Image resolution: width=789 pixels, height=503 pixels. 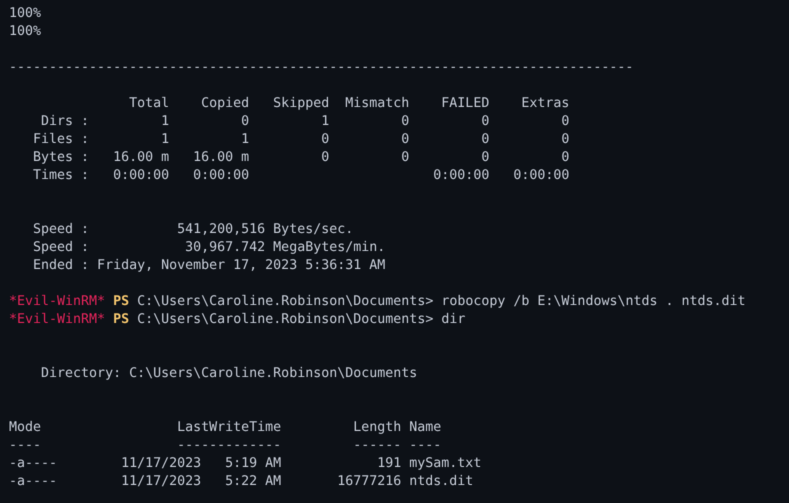 What do you see at coordinates (305, 122) in the screenshot?
I see `output-line: Dirs : 1 0 1 0 0 0` at bounding box center [305, 122].